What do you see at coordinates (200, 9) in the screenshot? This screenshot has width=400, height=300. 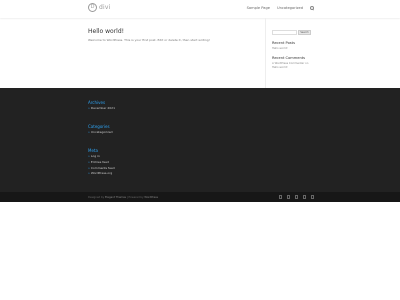 I see `site-header: D divi Sample Page Uncategorized` at bounding box center [200, 9].